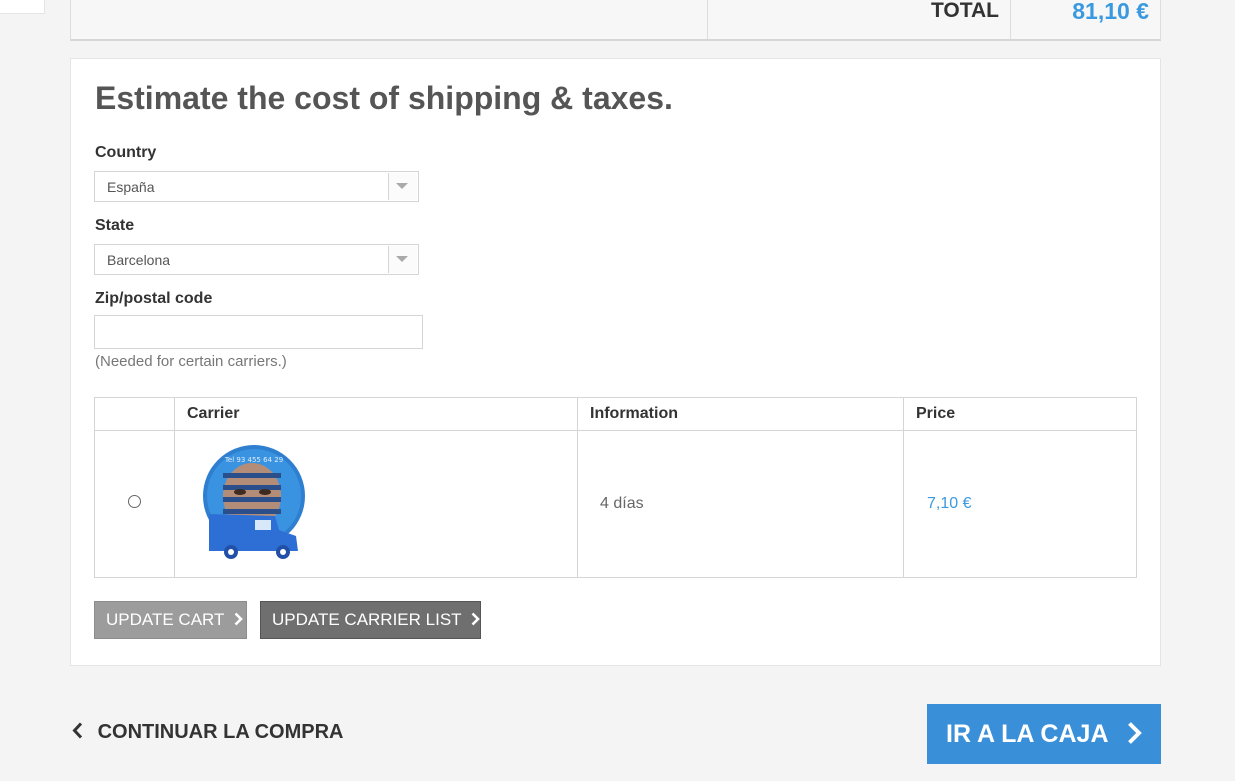 The width and height of the screenshot is (1235, 781). I want to click on update-cart-button: UPDATE CART, so click(170, 620).